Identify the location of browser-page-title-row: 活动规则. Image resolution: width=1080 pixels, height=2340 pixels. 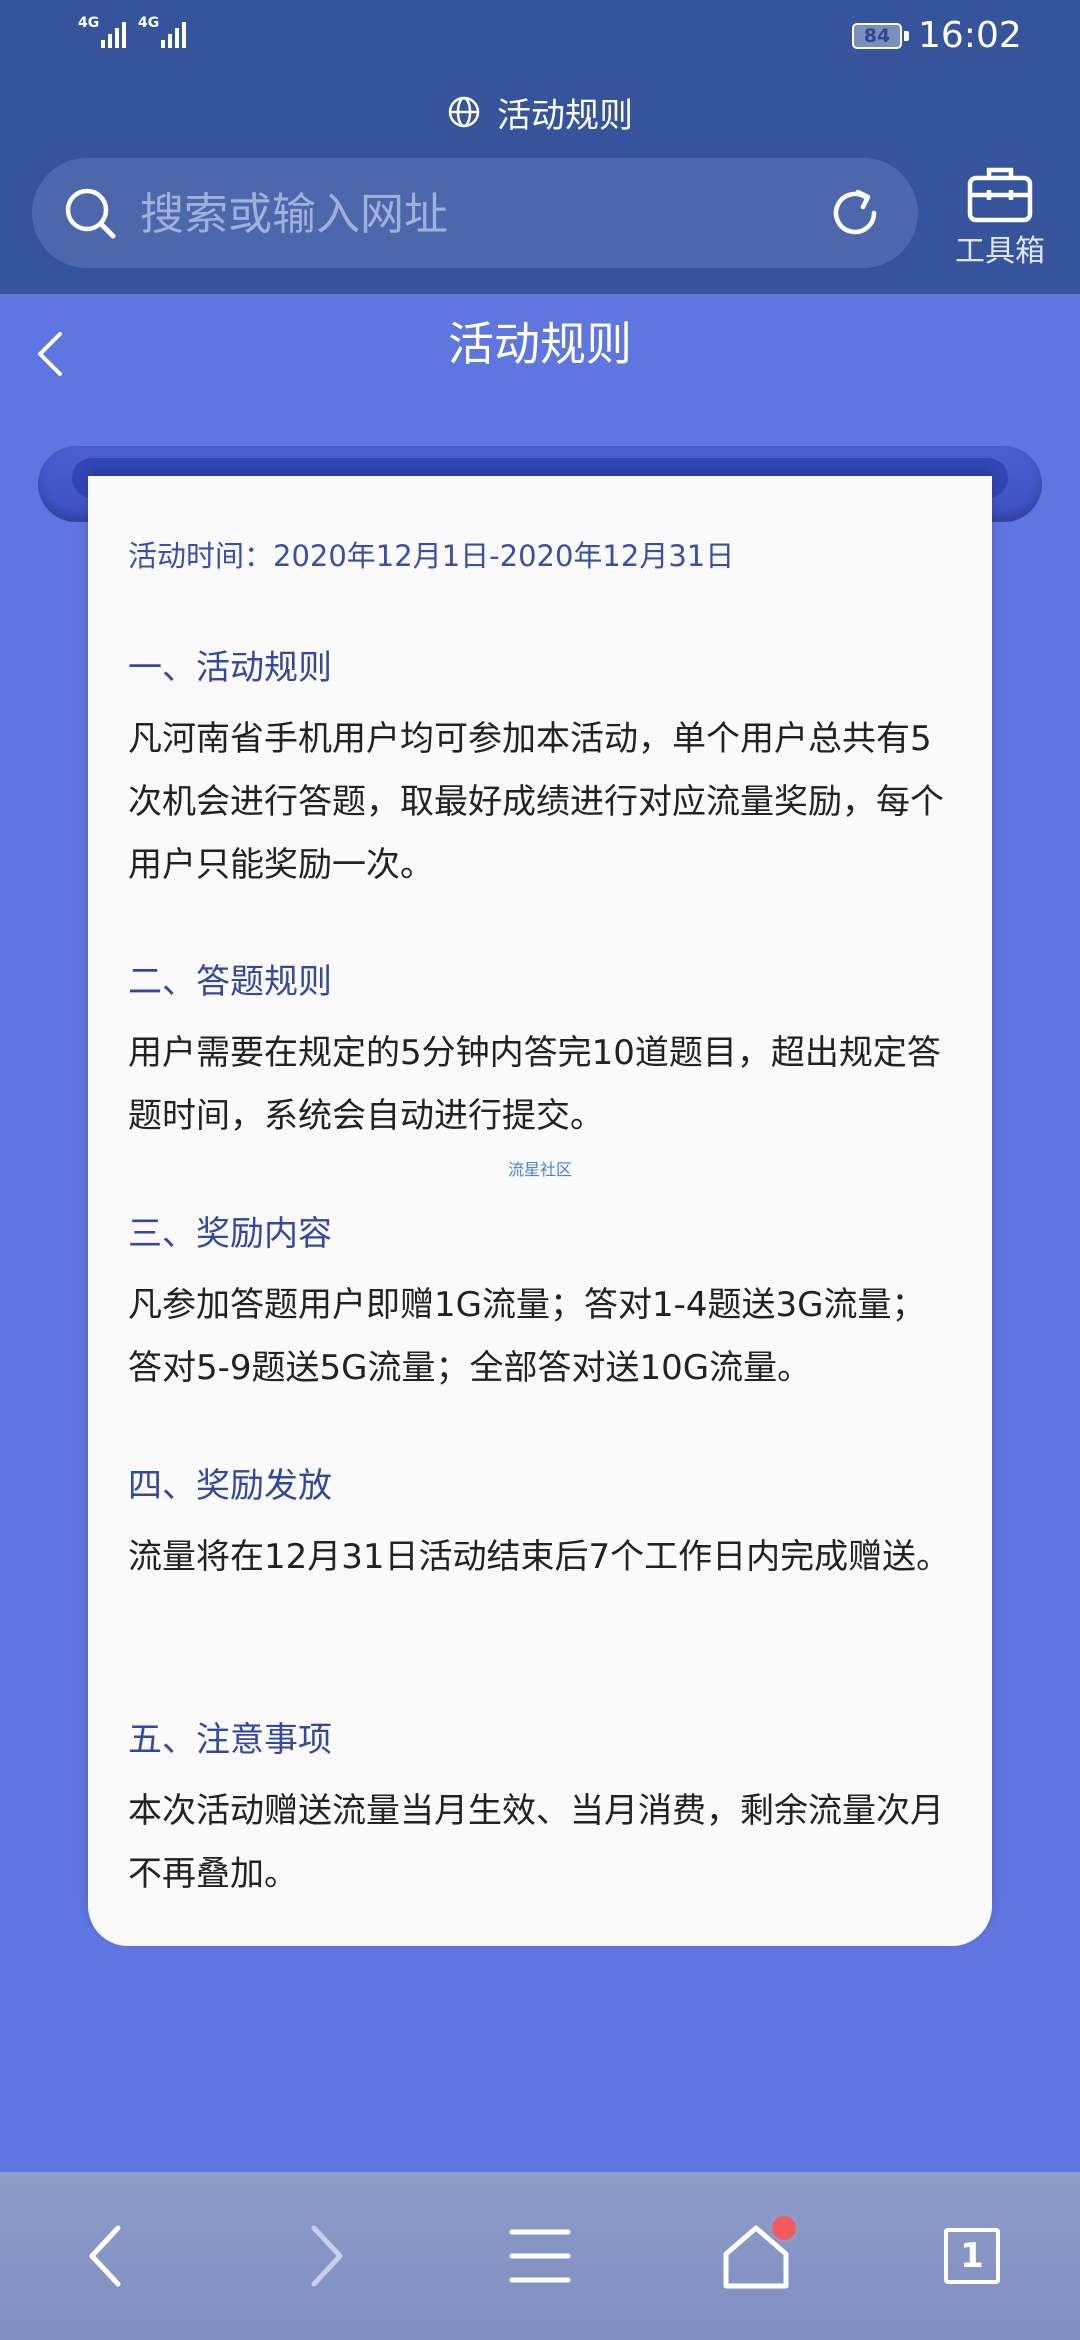
(540, 112).